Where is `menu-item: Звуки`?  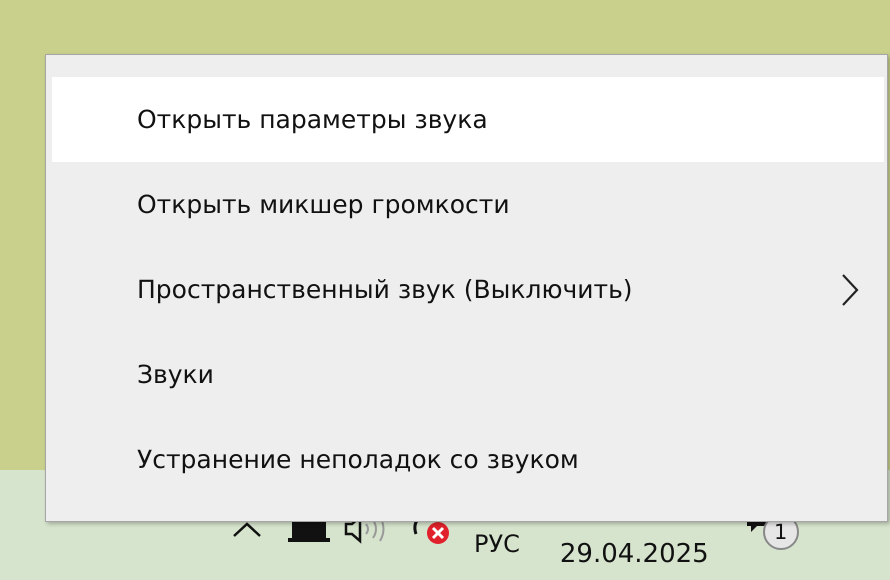
menu-item: Звуки is located at coordinates (468, 374).